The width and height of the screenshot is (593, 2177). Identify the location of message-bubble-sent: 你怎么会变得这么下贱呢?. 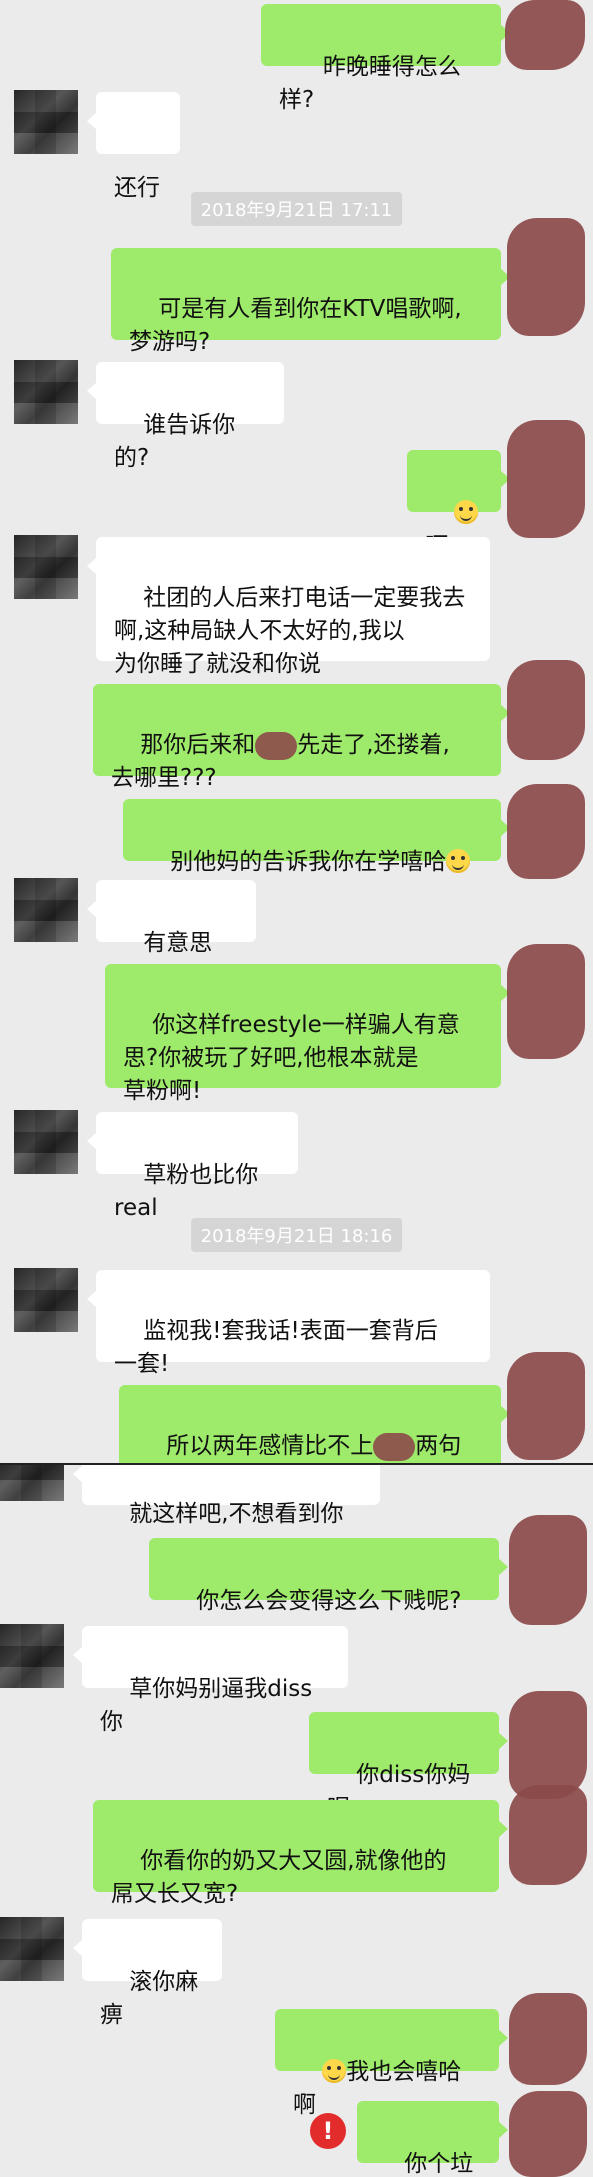
(328, 1576).